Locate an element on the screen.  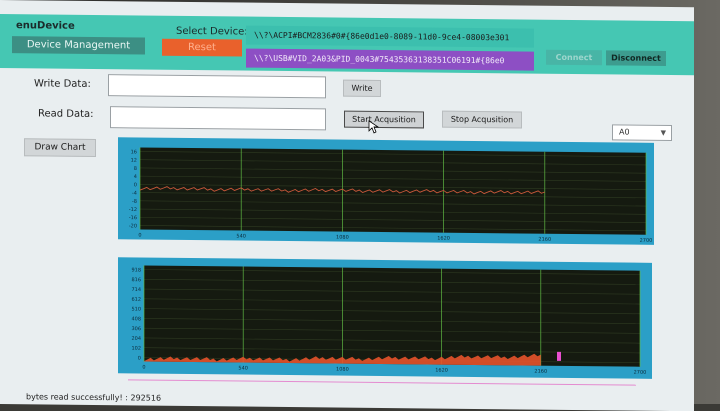
select-device-label: Select Device: is located at coordinates (212, 31).